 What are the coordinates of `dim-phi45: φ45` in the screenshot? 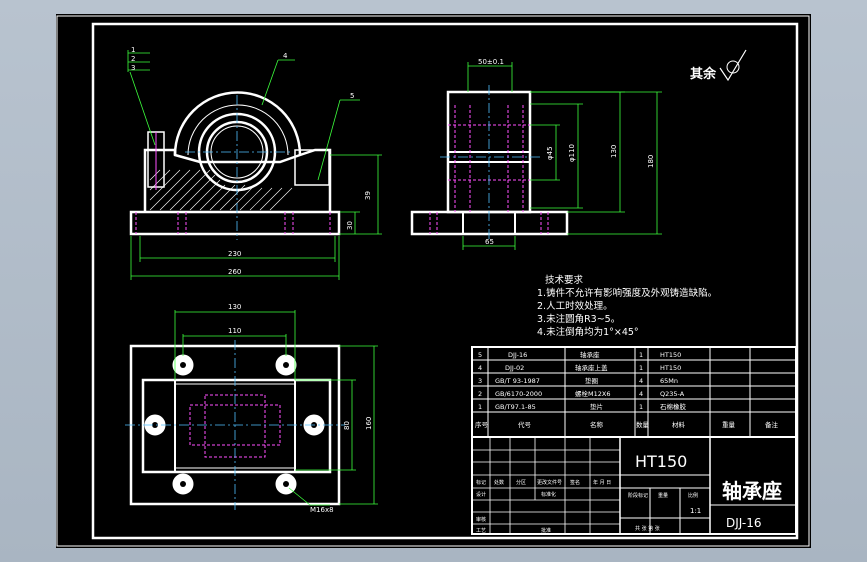 It's located at (550, 153).